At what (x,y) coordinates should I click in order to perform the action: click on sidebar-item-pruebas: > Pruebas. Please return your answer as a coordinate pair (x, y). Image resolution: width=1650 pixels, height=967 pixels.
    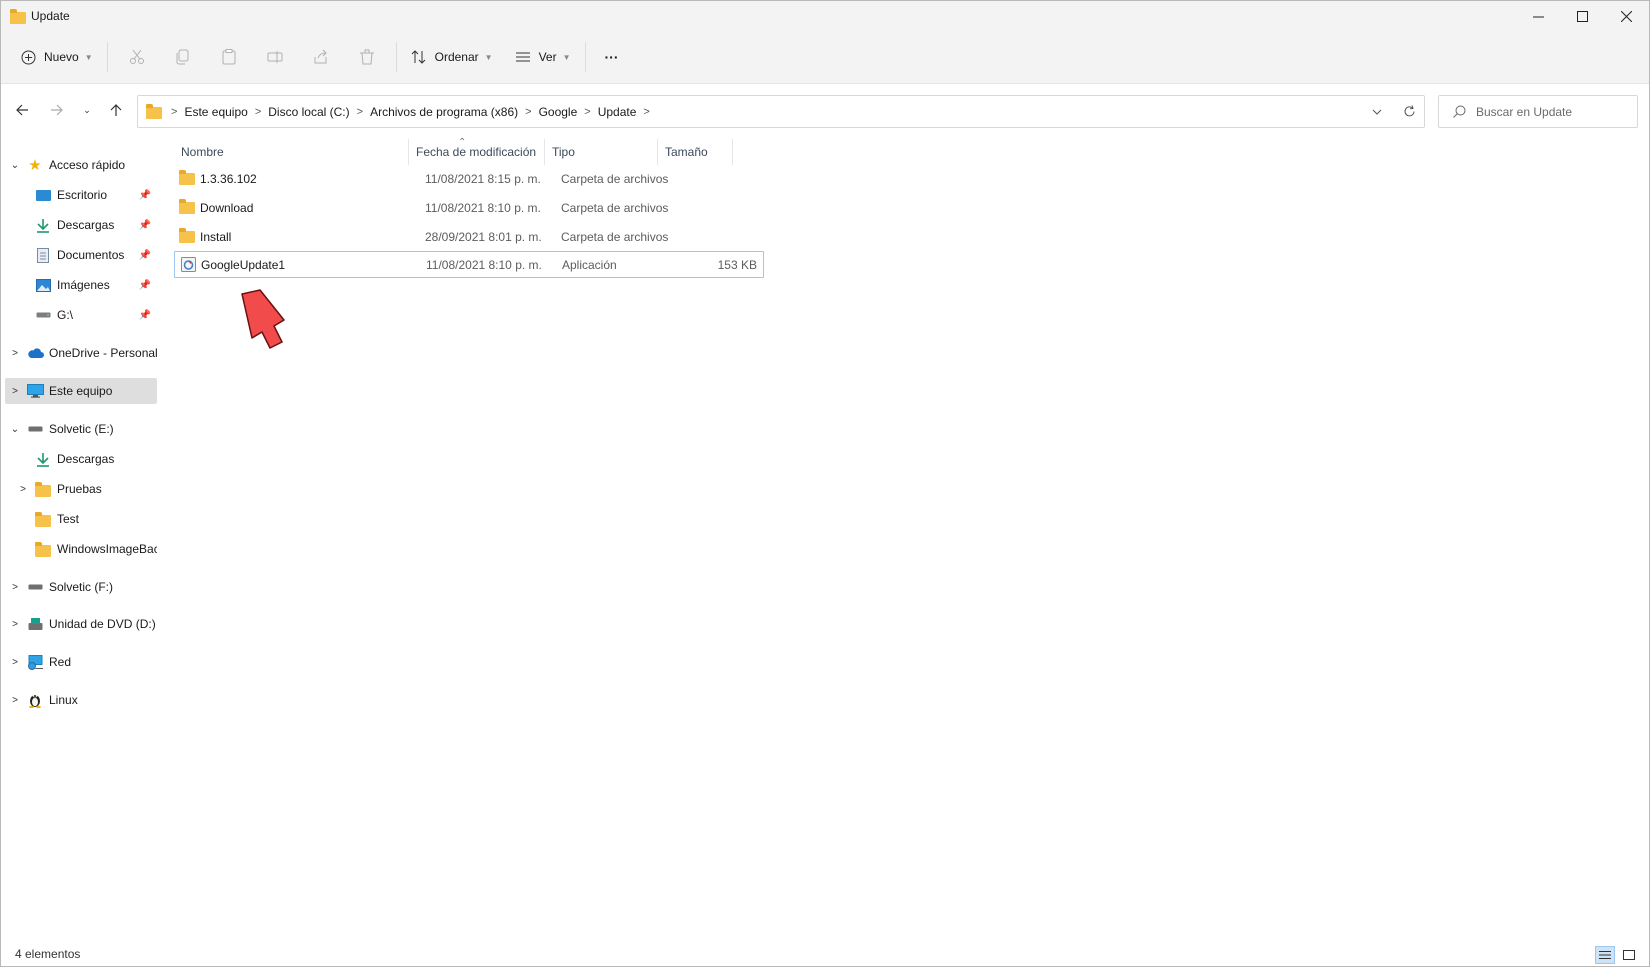
    Looking at the image, I should click on (81, 489).